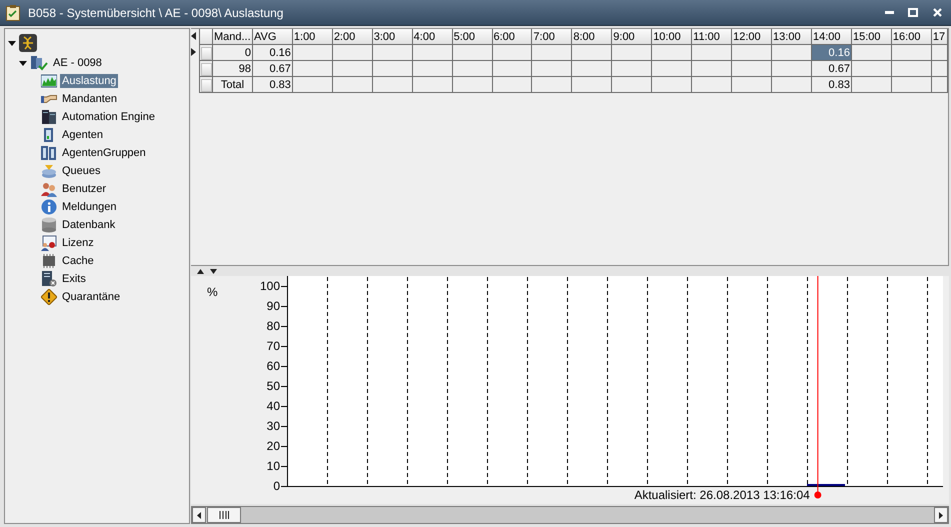 The height and width of the screenshot is (527, 951). What do you see at coordinates (276, 486) in the screenshot?
I see `tick-label: 0` at bounding box center [276, 486].